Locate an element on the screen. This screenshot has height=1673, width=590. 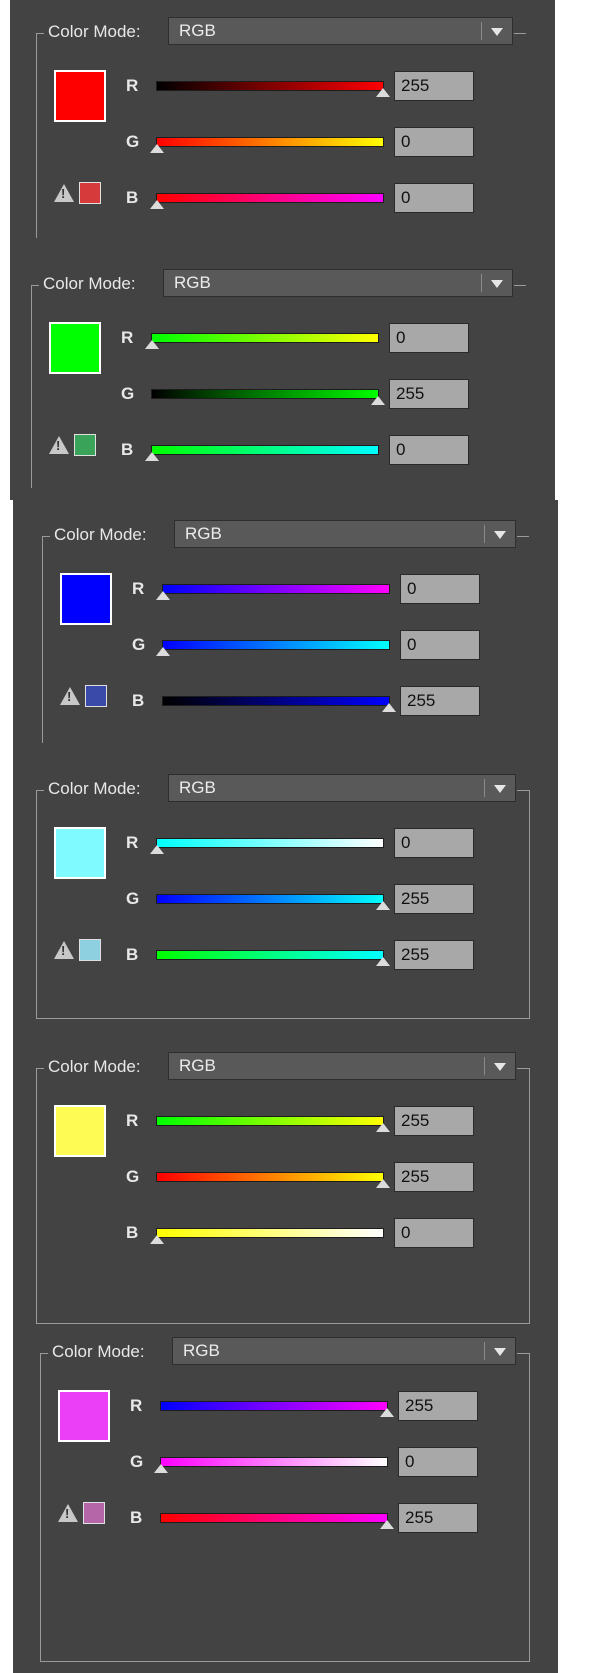
color-mode-label: Color Mode: is located at coordinates (94, 789).